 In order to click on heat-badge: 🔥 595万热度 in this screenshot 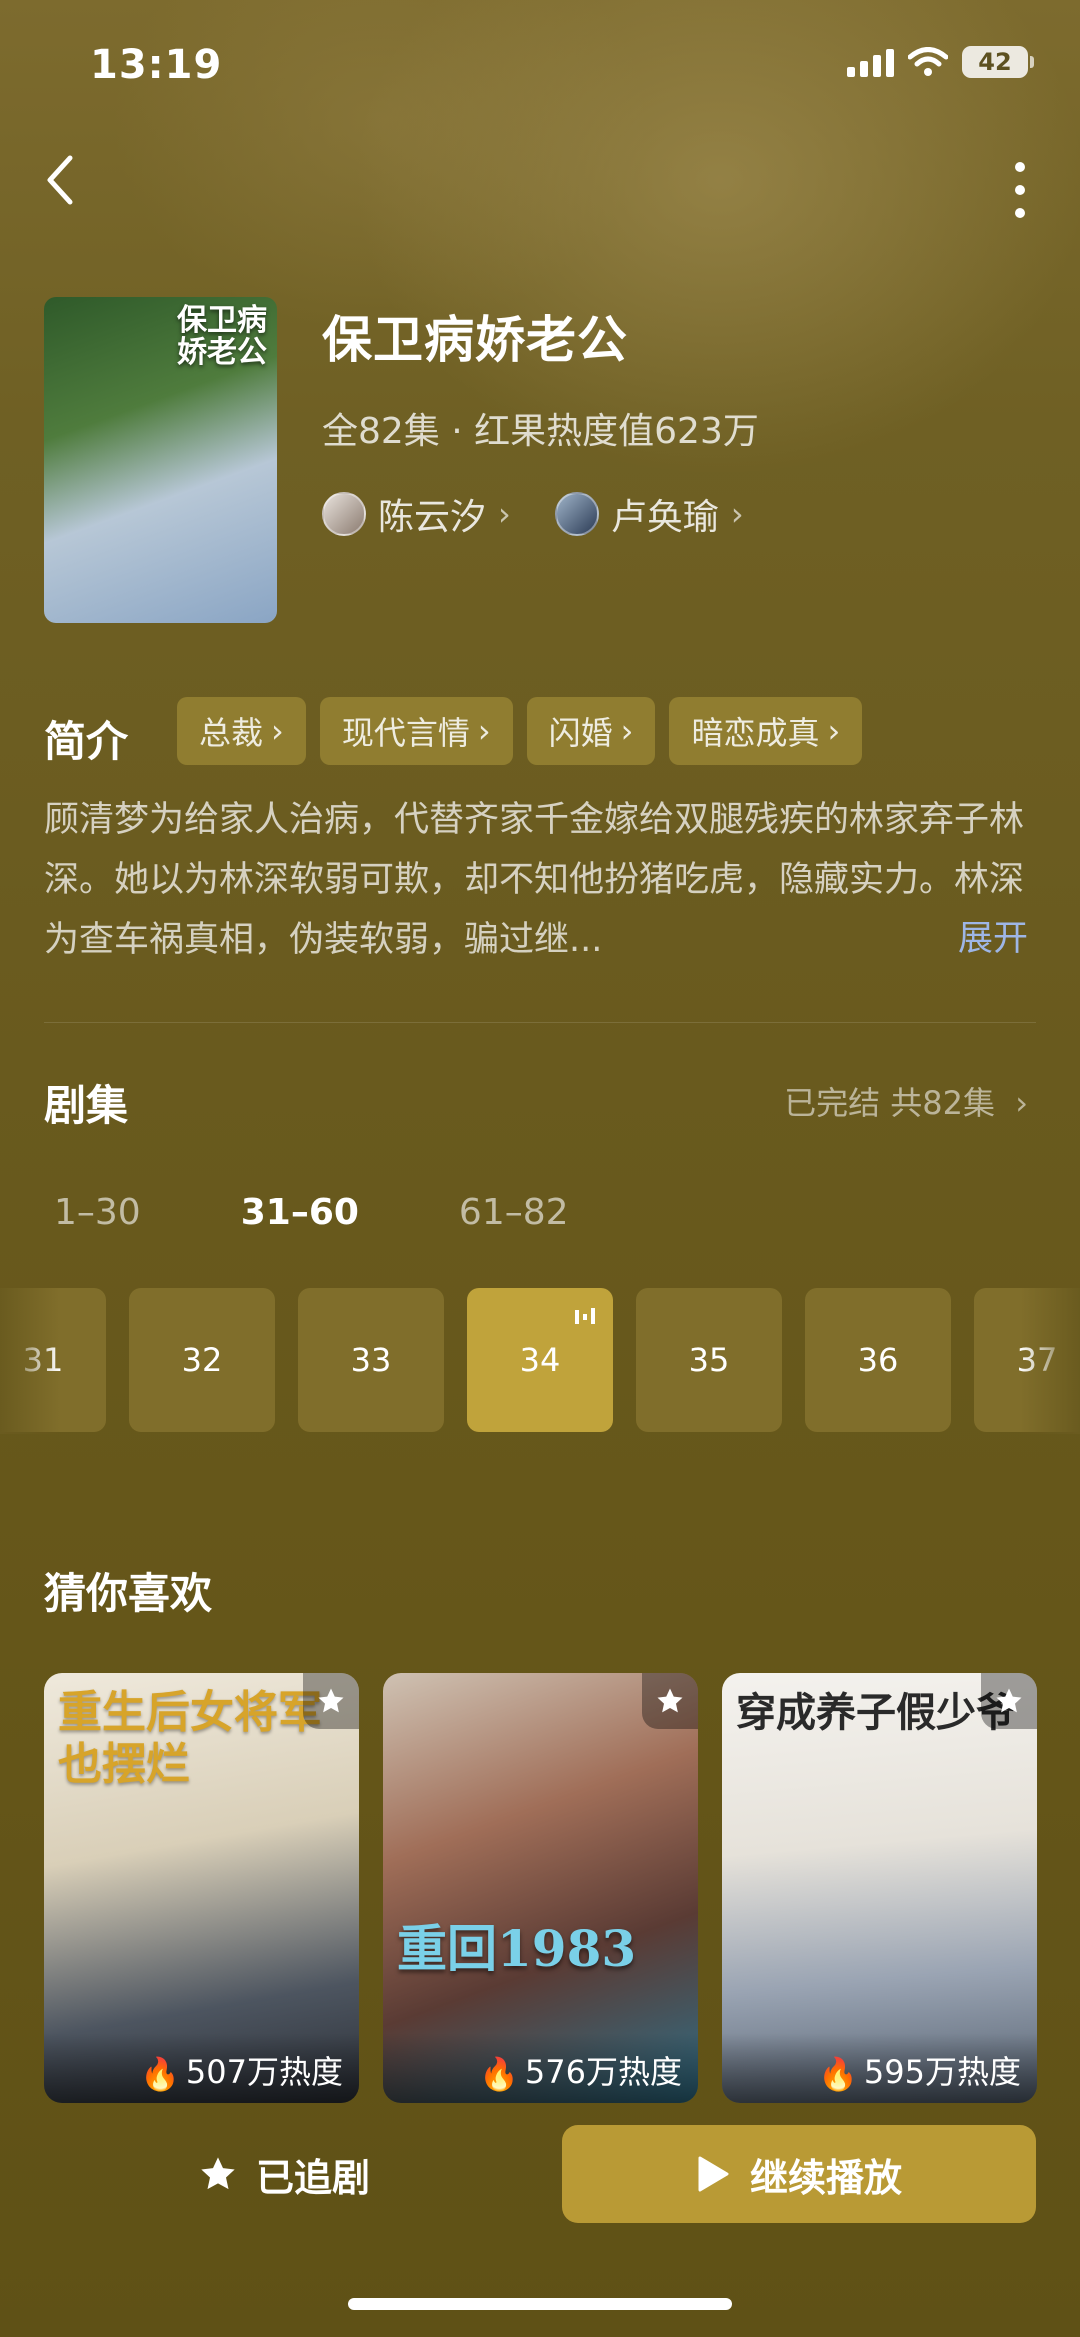, I will do `click(879, 2068)`.